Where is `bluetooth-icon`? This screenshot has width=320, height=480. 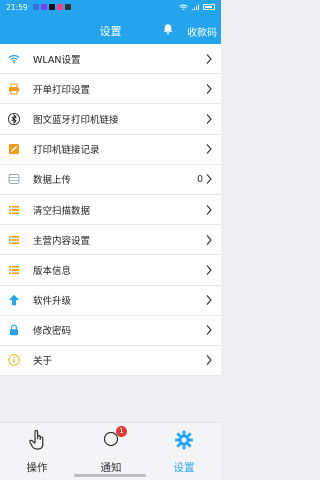
bluetooth-icon is located at coordinates (14, 118).